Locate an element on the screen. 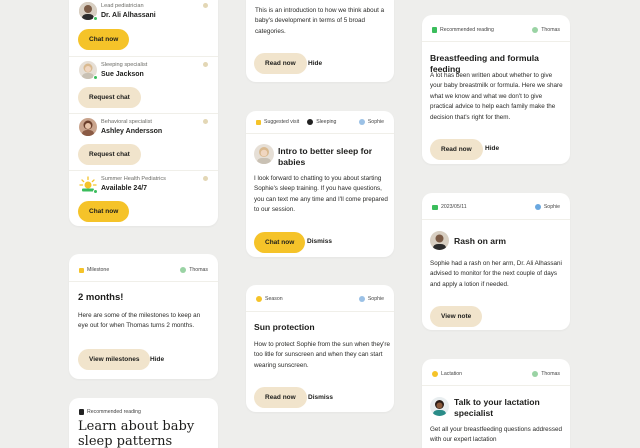 This screenshot has height=448, width=640. card-tags: Recommended reading Thomas is located at coordinates (496, 30).